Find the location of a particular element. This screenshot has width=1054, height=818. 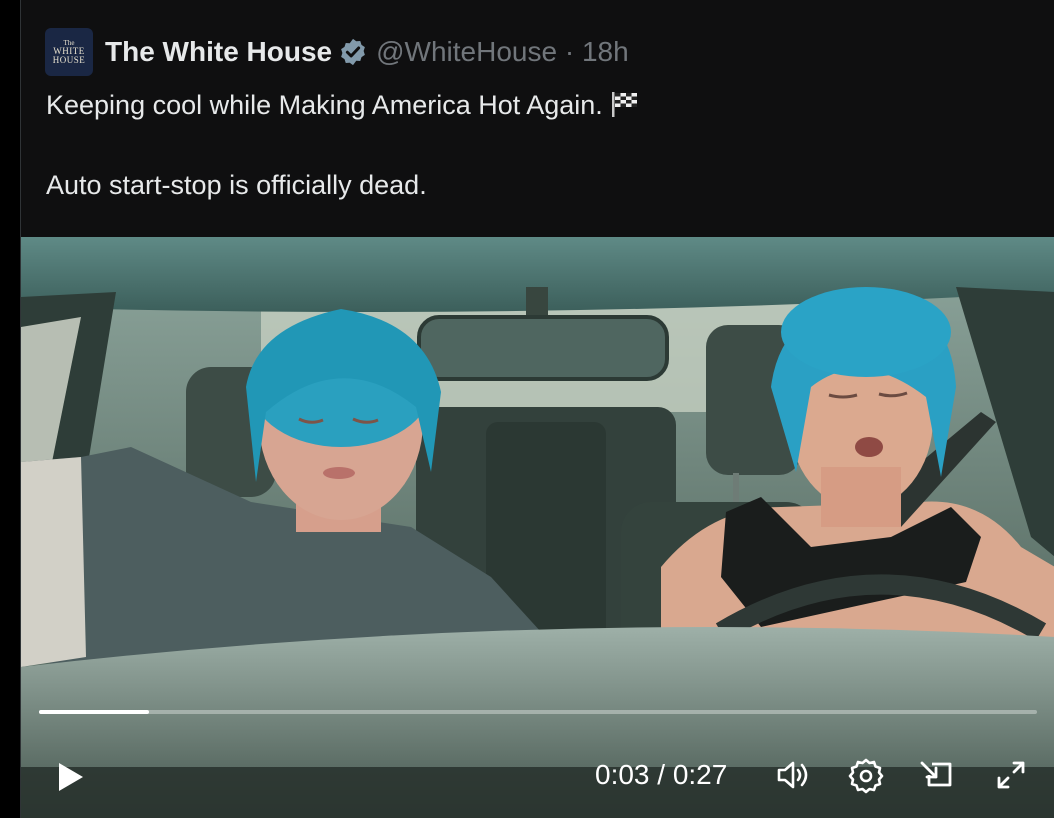

volume-button is located at coordinates (793, 775).